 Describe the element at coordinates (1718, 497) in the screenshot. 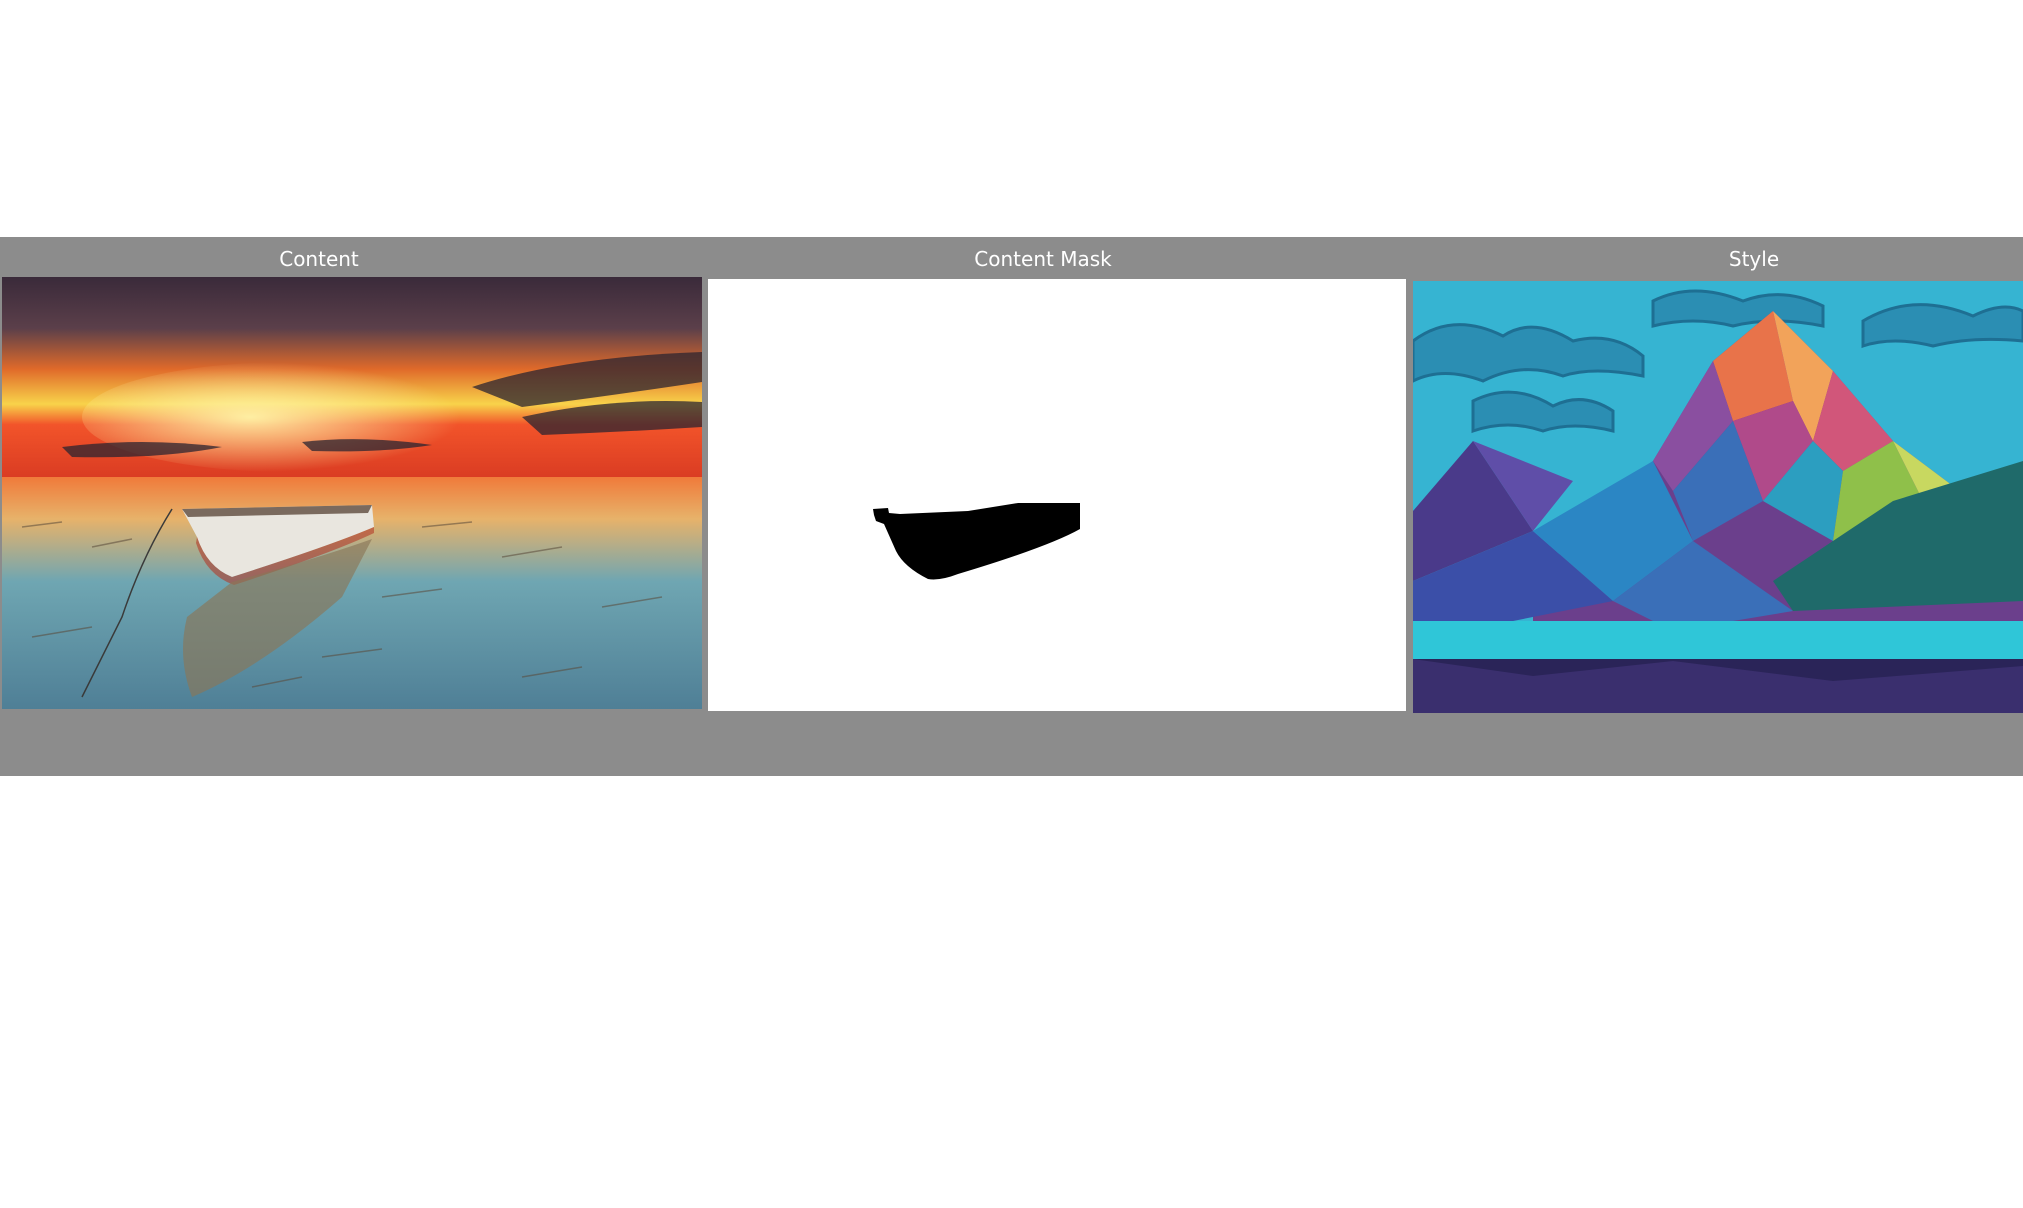

I see `style-image` at that location.